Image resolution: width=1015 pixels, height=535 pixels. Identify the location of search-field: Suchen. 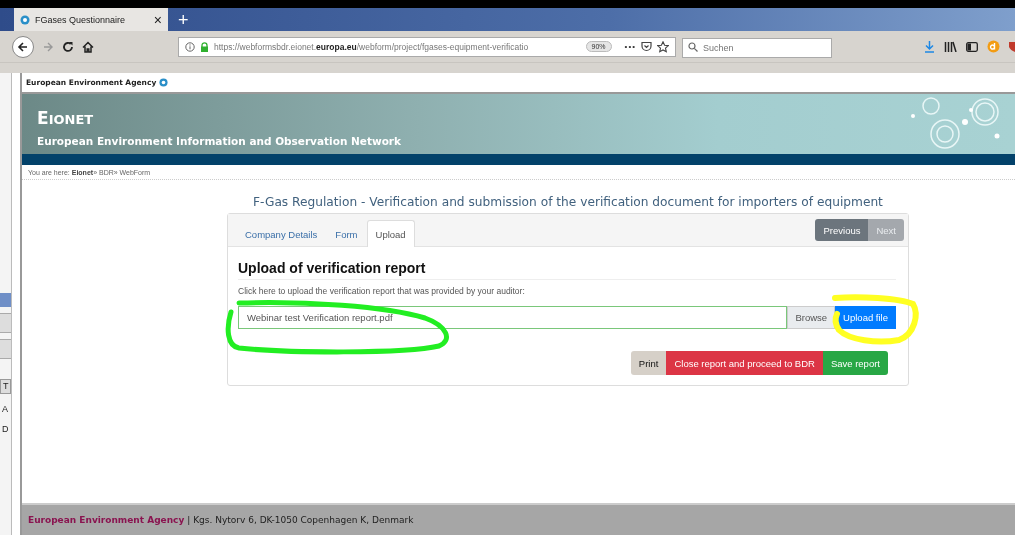
(757, 47).